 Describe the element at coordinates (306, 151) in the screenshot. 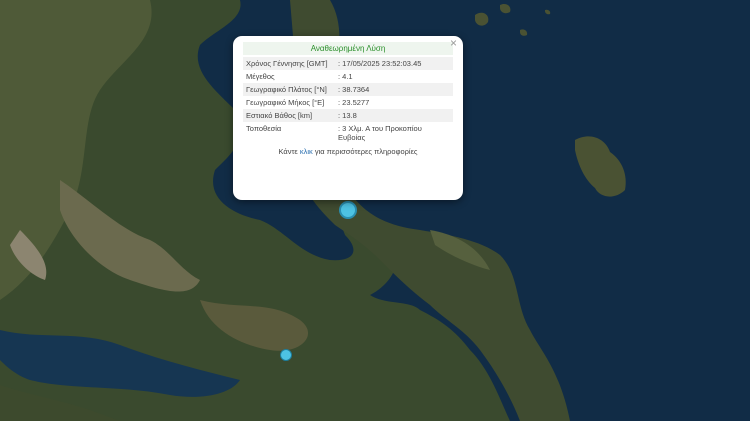

I see `more-info-link: κλικ` at that location.